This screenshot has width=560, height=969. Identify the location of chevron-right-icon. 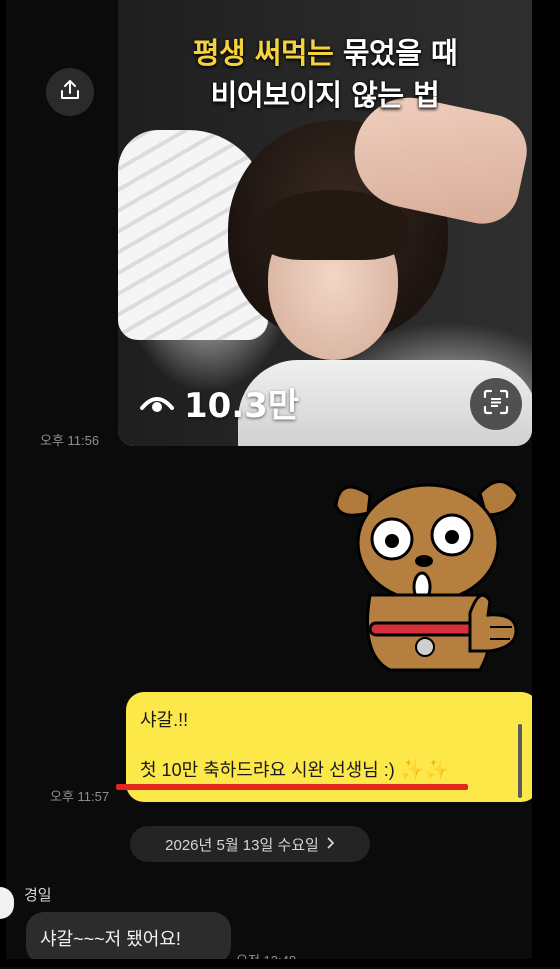
(331, 844).